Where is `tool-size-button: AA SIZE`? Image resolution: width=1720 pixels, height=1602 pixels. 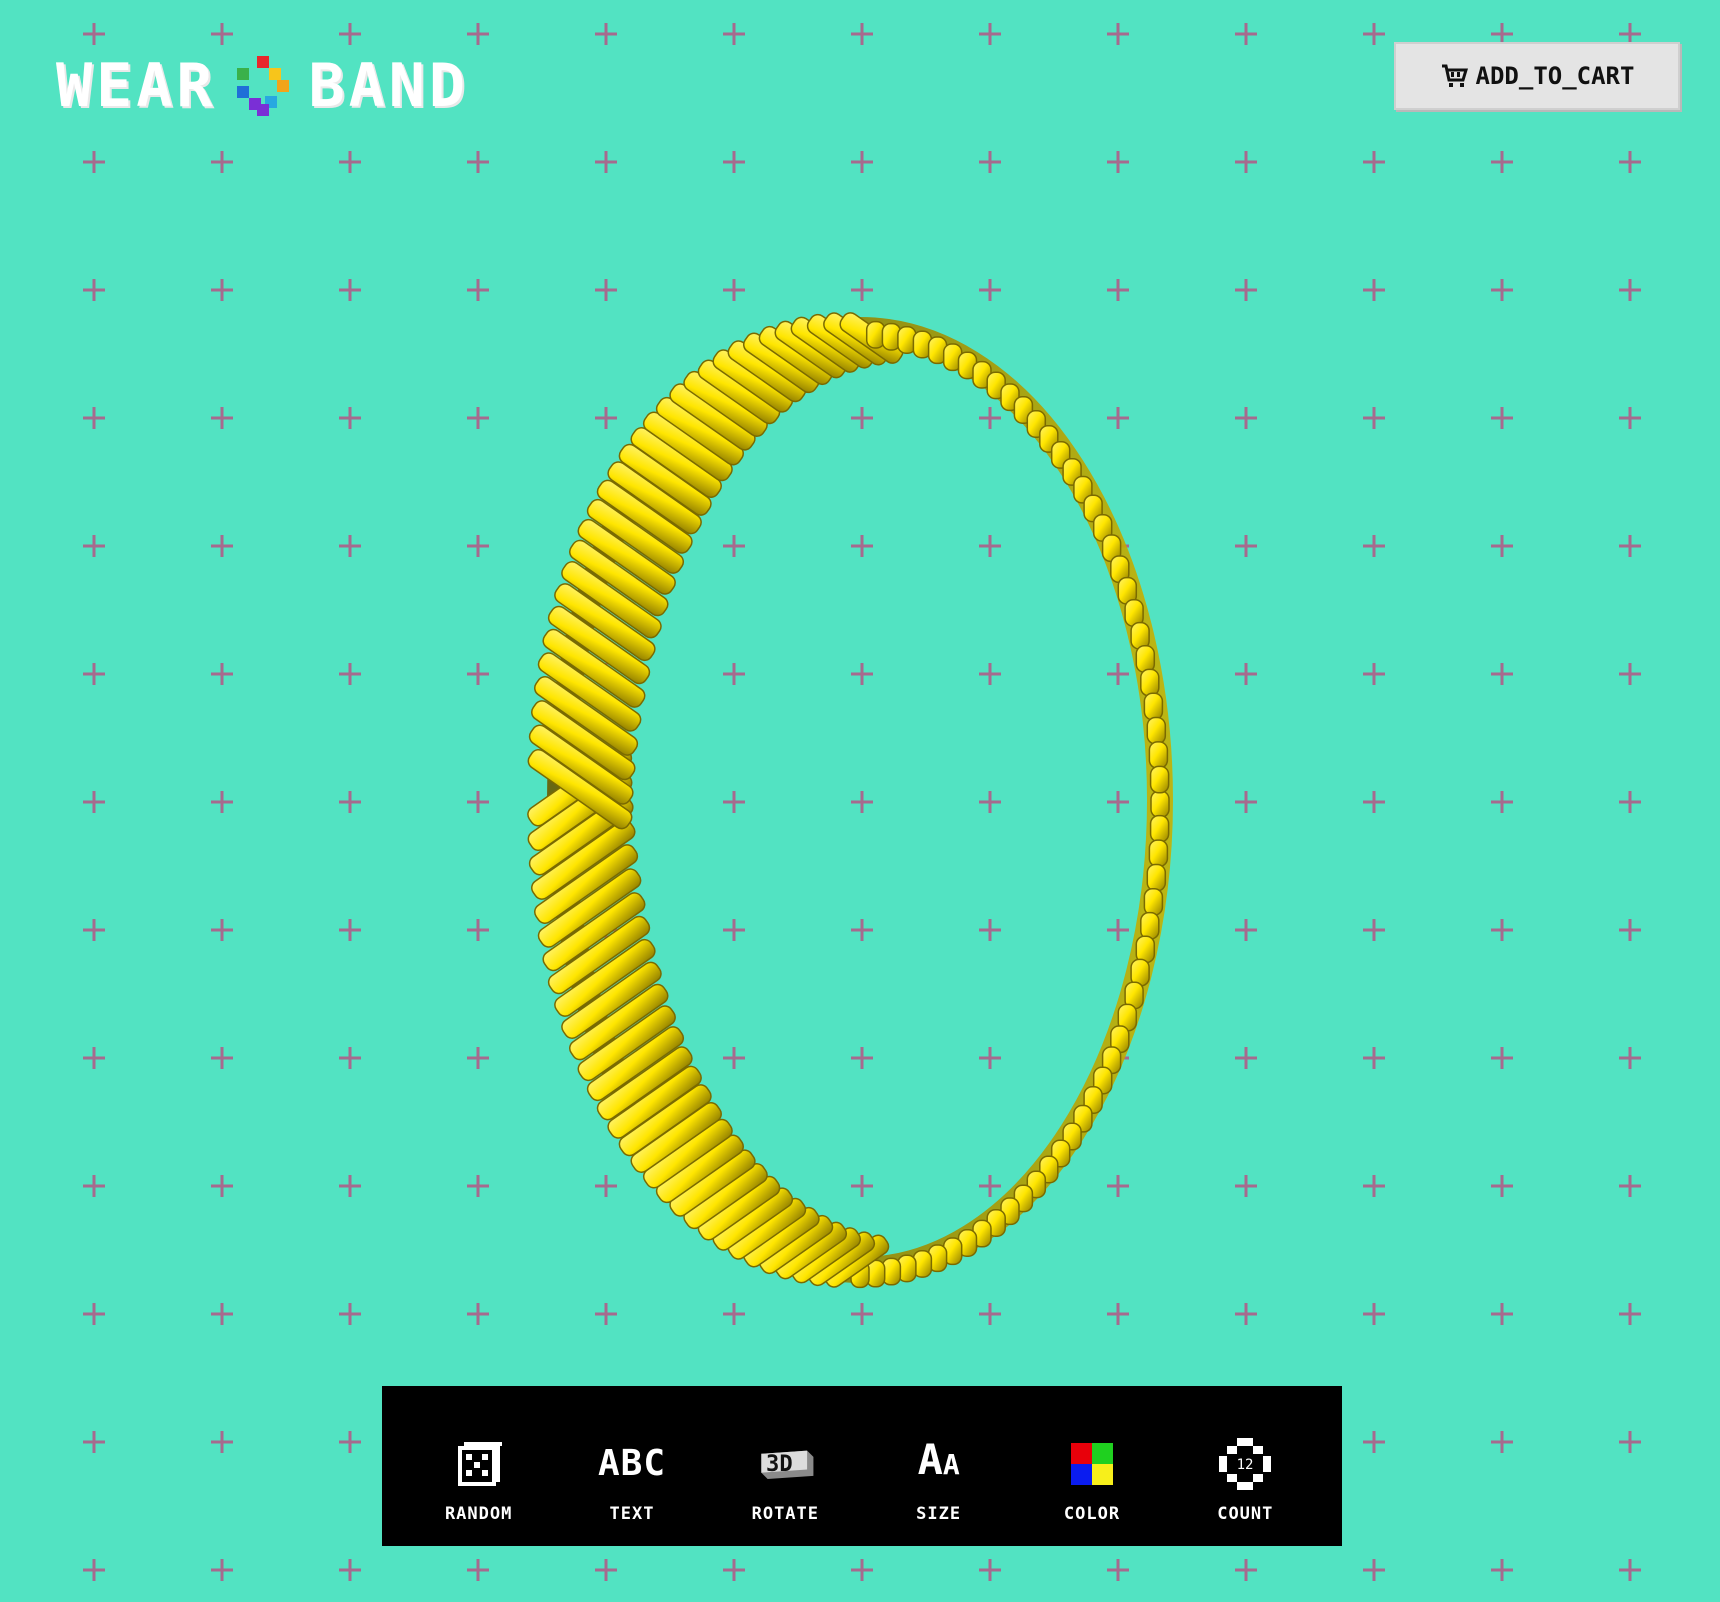
tool-size-button: AA SIZE is located at coordinates (939, 1466).